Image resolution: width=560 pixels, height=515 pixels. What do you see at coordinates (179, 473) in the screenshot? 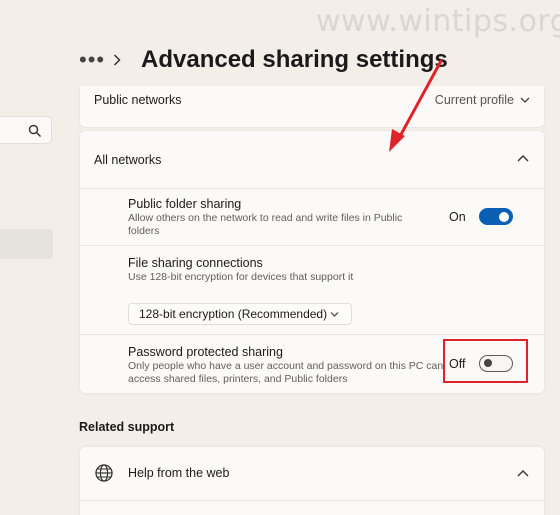
I see `help-from-web-label: Help from the web` at bounding box center [179, 473].